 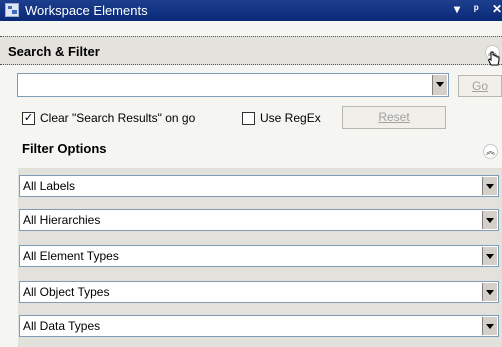 I want to click on search-input, so click(x=233, y=85).